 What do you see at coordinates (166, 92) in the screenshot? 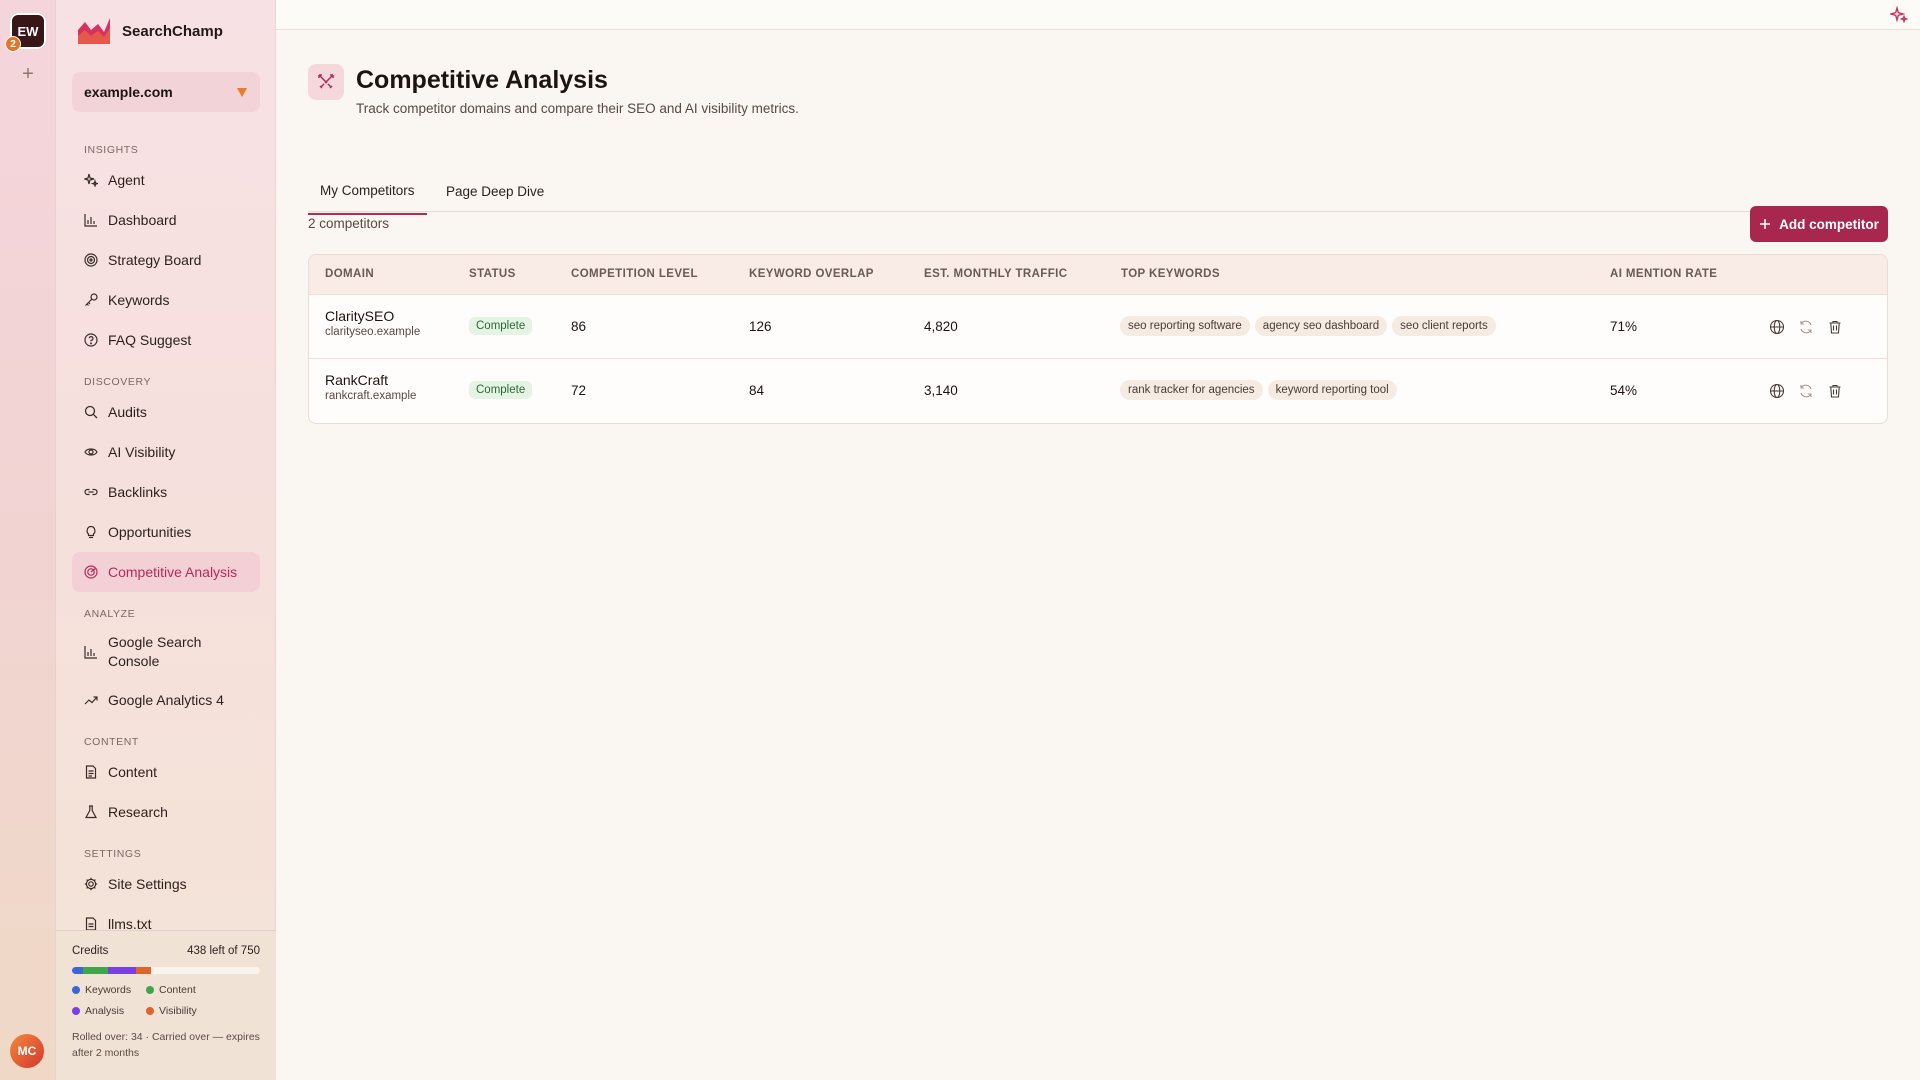
I see `site-selector: example.com` at bounding box center [166, 92].